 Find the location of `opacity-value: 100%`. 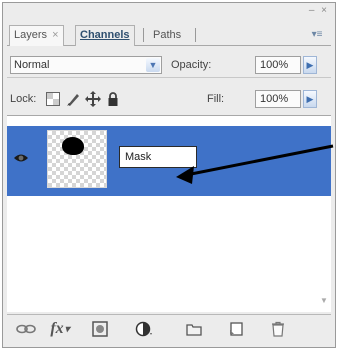

opacity-value: 100% is located at coordinates (274, 65).